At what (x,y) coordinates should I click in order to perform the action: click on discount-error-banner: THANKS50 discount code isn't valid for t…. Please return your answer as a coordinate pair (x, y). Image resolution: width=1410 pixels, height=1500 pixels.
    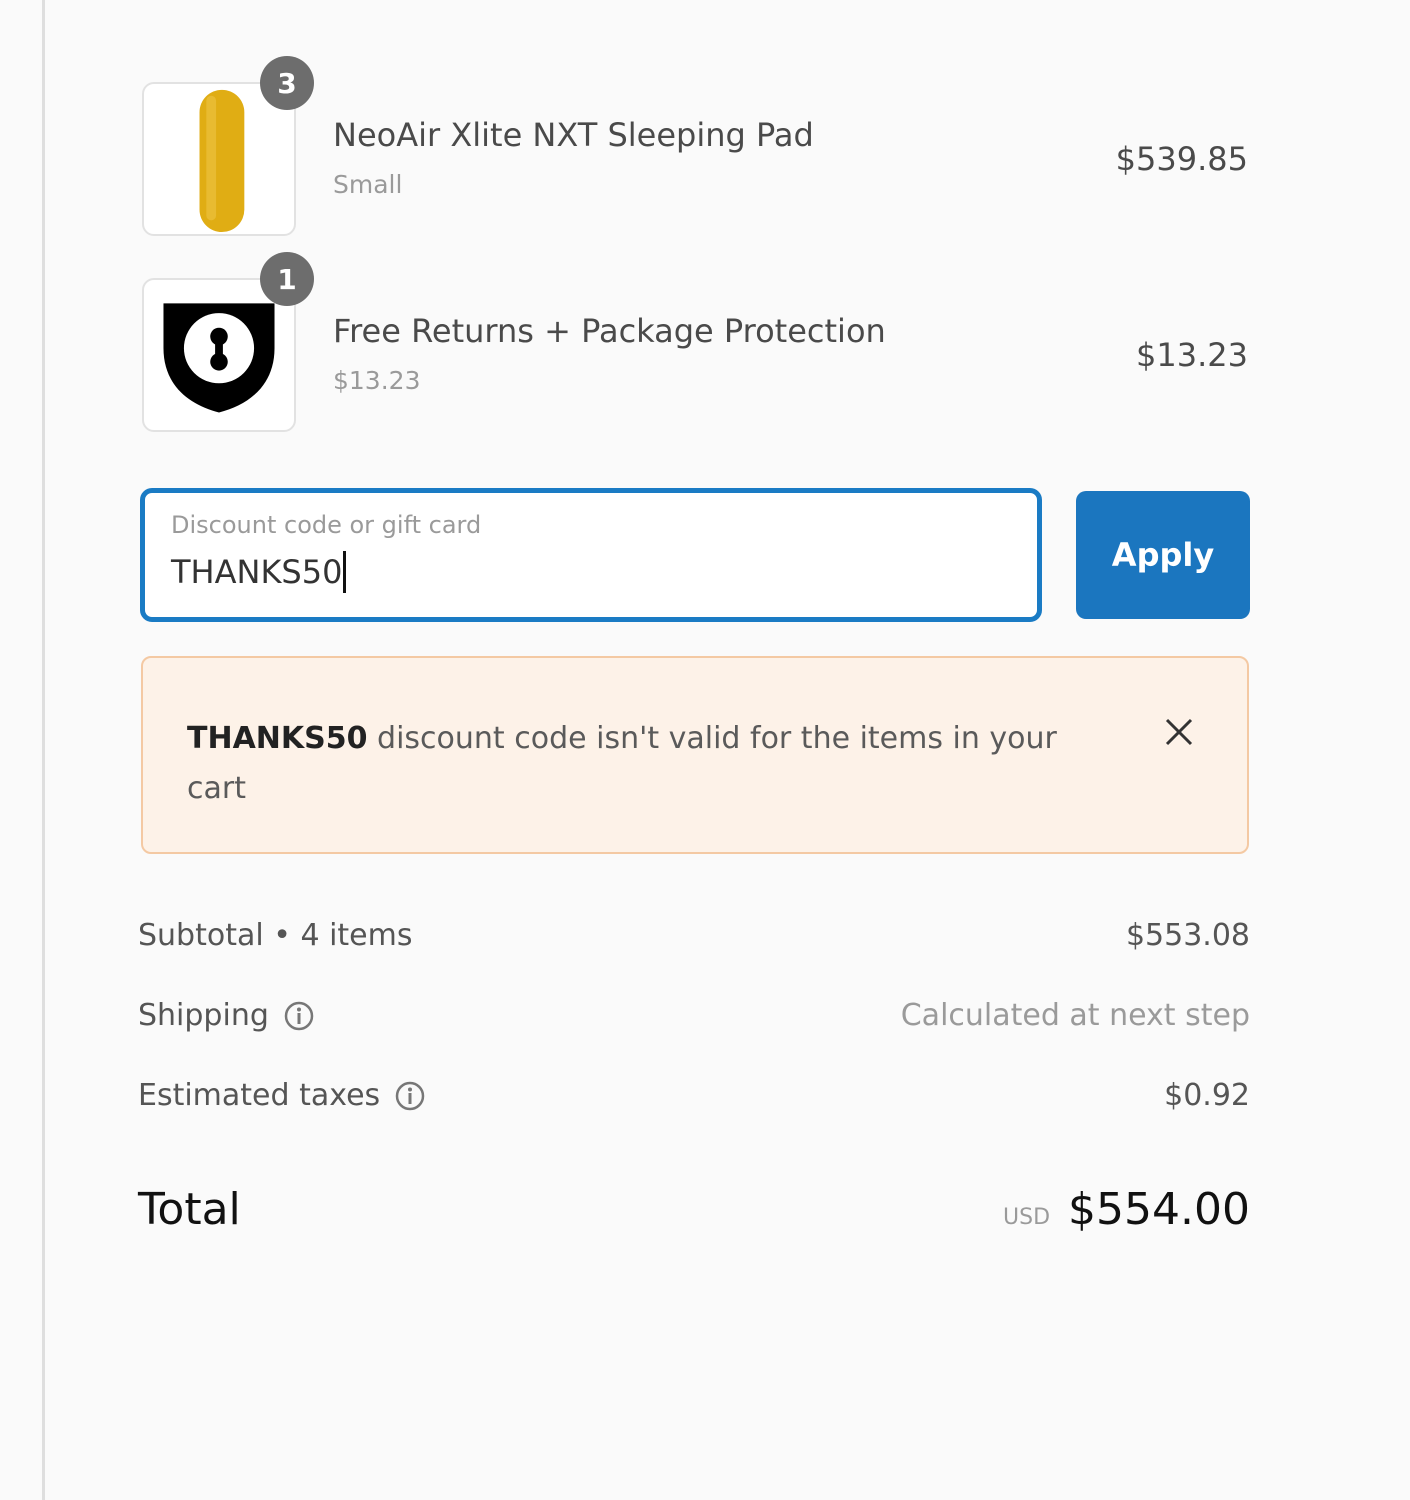
    Looking at the image, I should click on (695, 755).